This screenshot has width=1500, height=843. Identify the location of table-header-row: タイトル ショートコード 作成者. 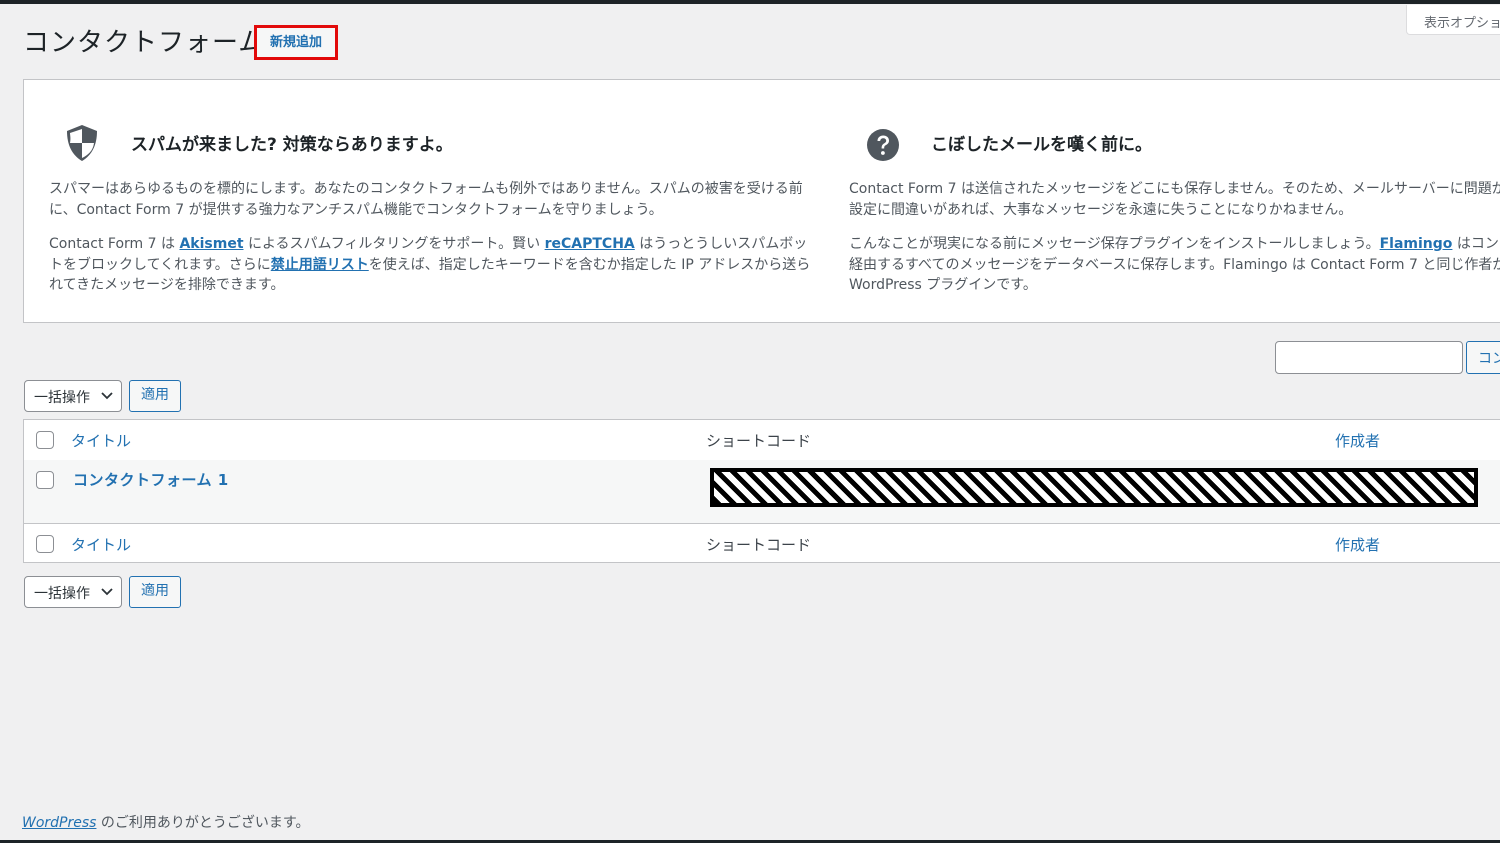
(762, 440).